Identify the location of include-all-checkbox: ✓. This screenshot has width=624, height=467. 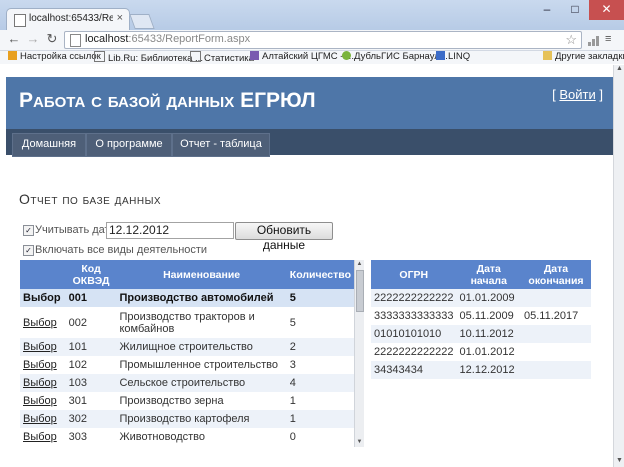
(28, 250).